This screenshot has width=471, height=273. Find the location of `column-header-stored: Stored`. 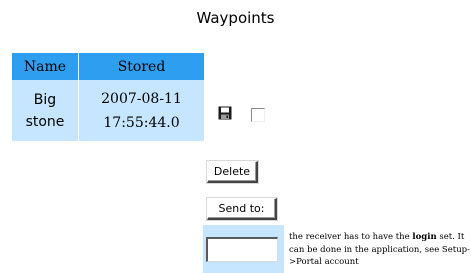

column-header-stored: Stored is located at coordinates (141, 66).